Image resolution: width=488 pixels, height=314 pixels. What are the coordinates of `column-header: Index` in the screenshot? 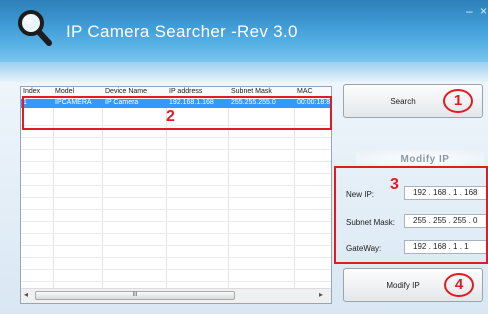 It's located at (31, 91).